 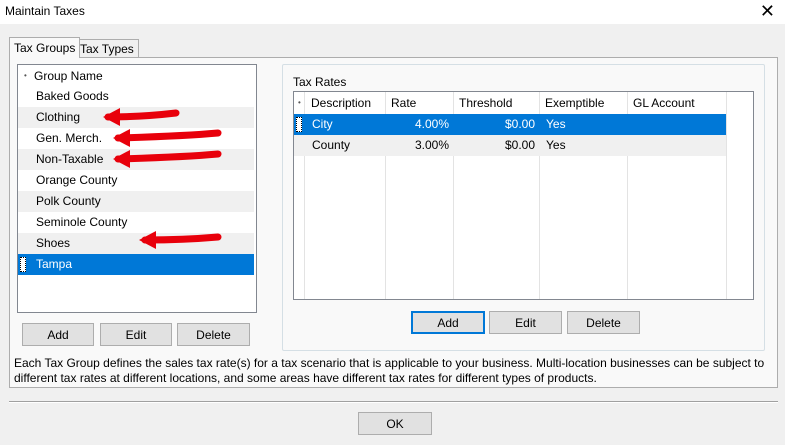 I want to click on list-item: Shoes, so click(x=136, y=243).